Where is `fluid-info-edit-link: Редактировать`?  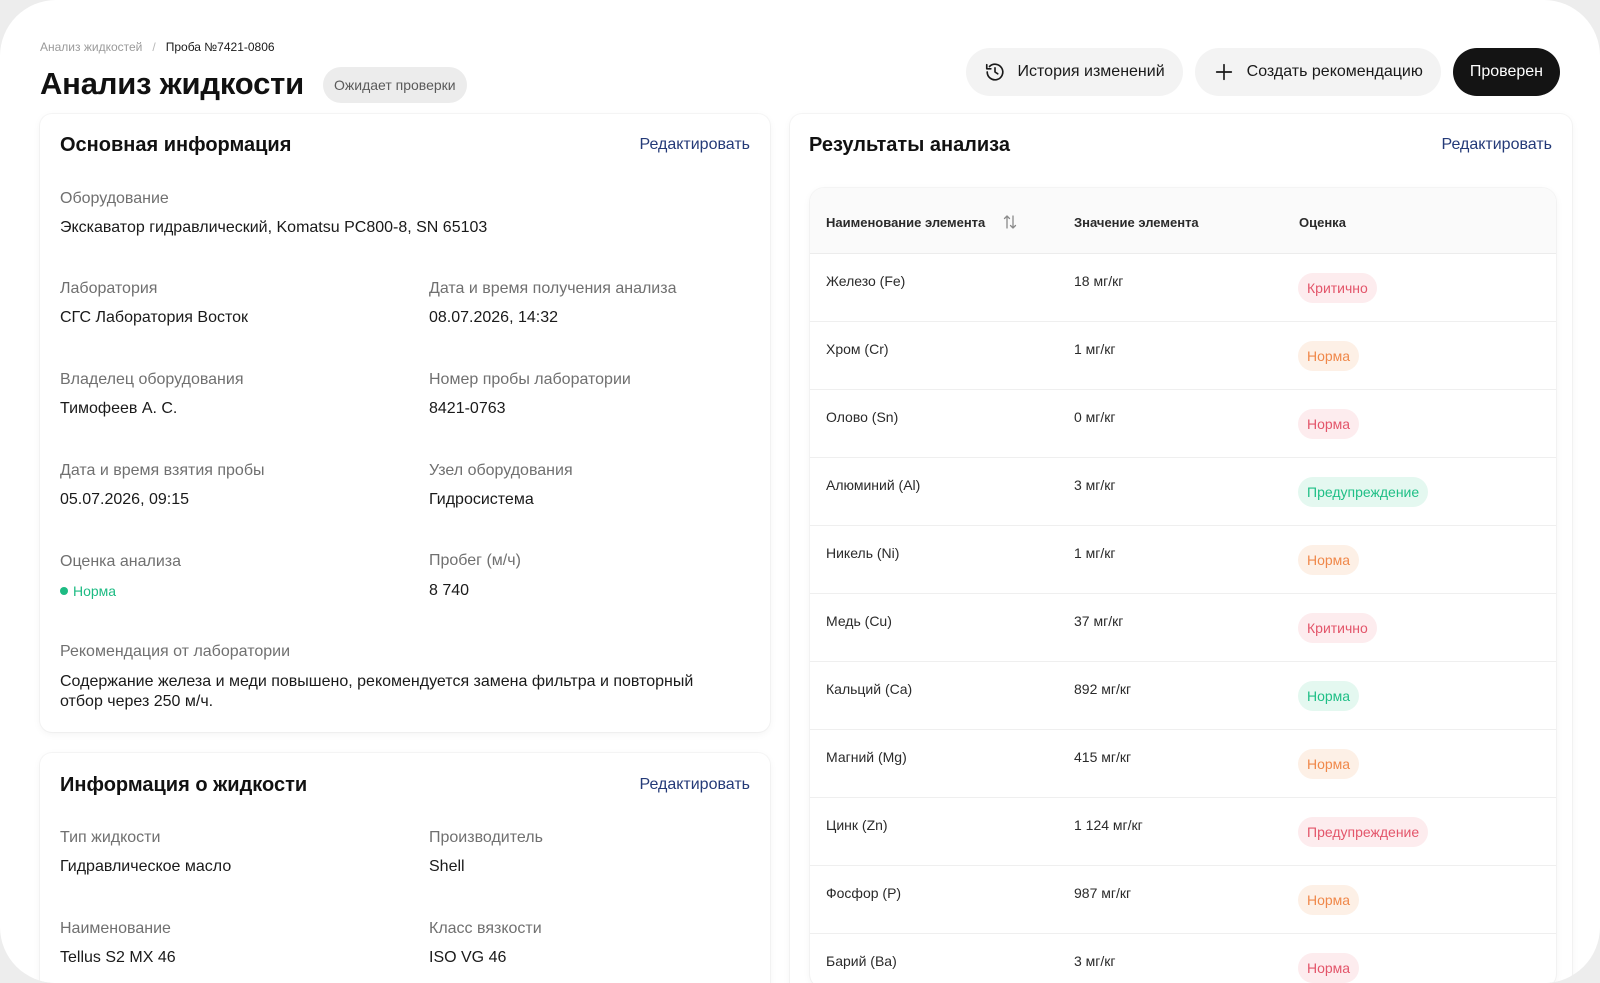 fluid-info-edit-link: Редактировать is located at coordinates (694, 785).